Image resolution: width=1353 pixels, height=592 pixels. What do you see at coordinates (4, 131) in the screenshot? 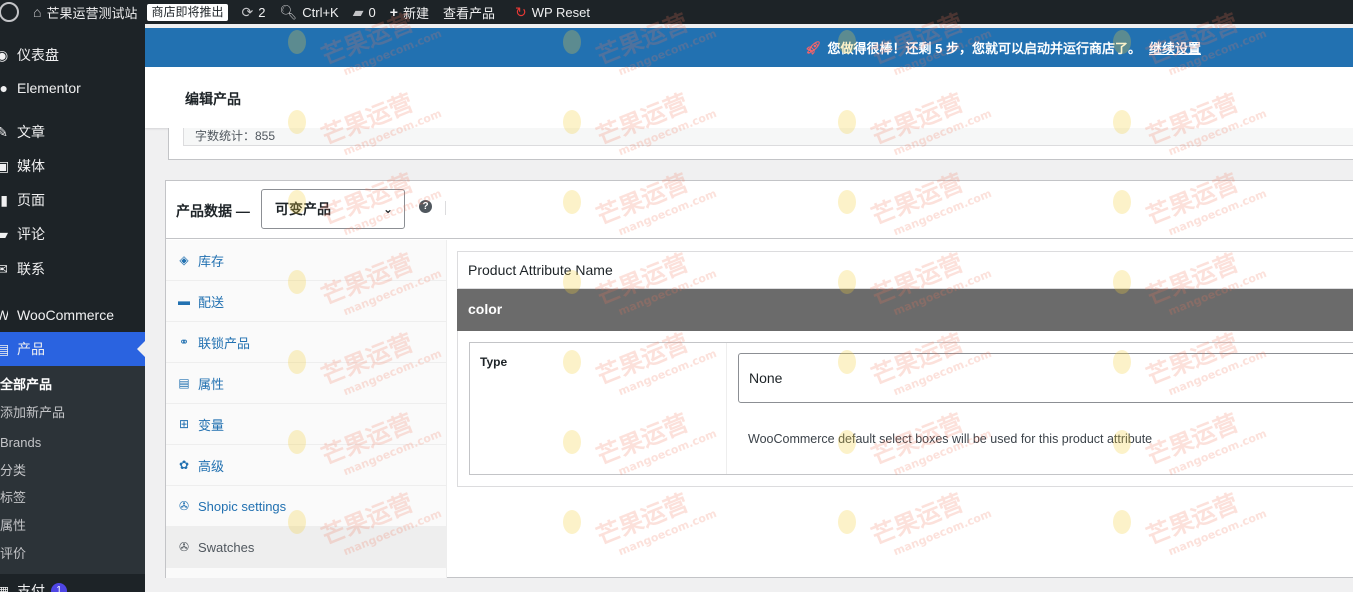
I see `pin-icon: ✎` at bounding box center [4, 131].